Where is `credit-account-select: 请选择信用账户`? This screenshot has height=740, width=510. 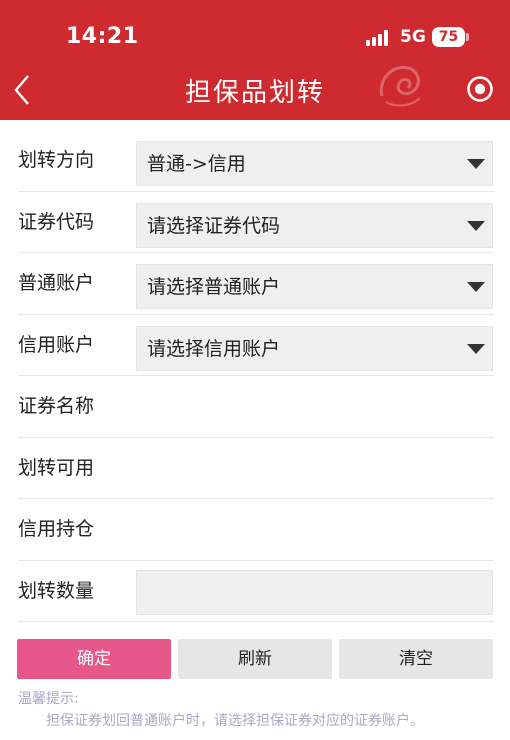 credit-account-select: 请选择信用账户 is located at coordinates (314, 348).